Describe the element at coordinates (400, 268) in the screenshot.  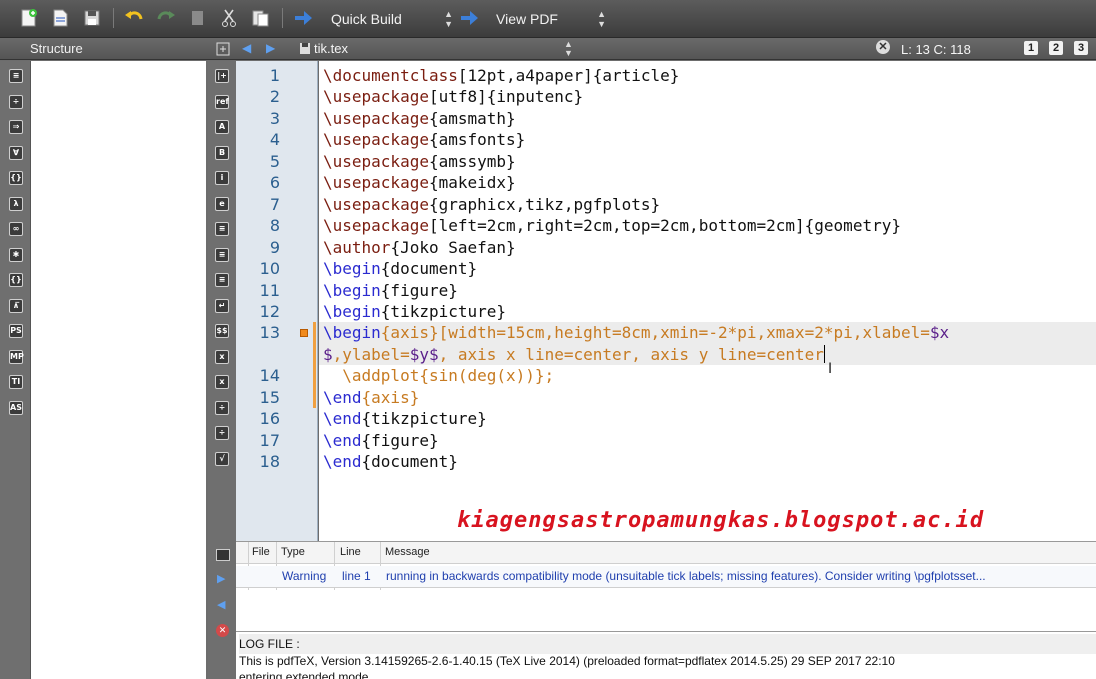
I see `code-line: \begin{document}` at that location.